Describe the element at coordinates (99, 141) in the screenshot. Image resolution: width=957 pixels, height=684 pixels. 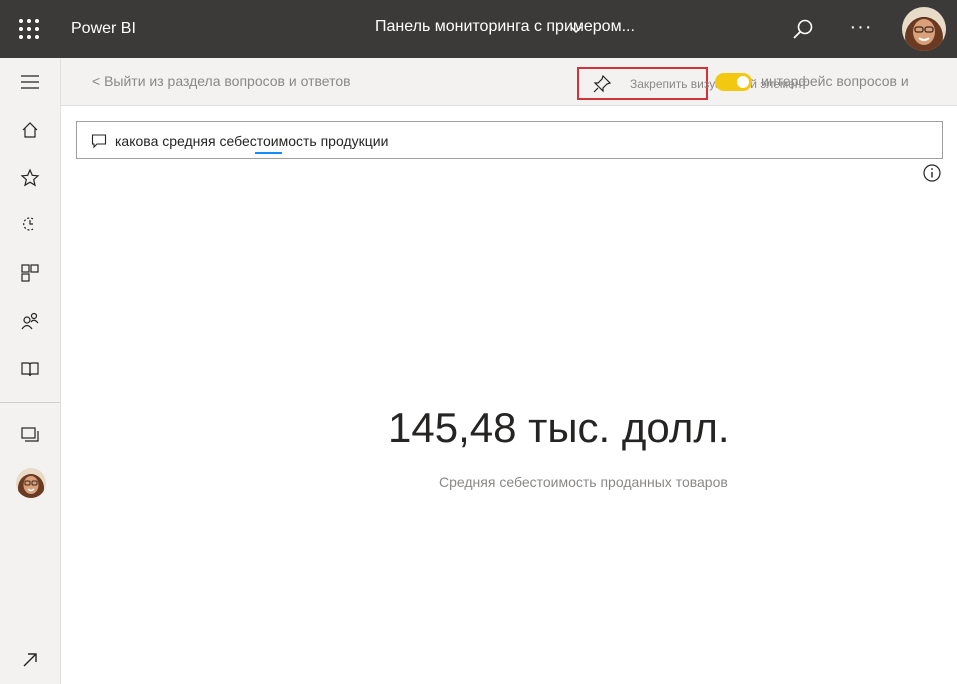
I see `chat-bubble-icon` at that location.